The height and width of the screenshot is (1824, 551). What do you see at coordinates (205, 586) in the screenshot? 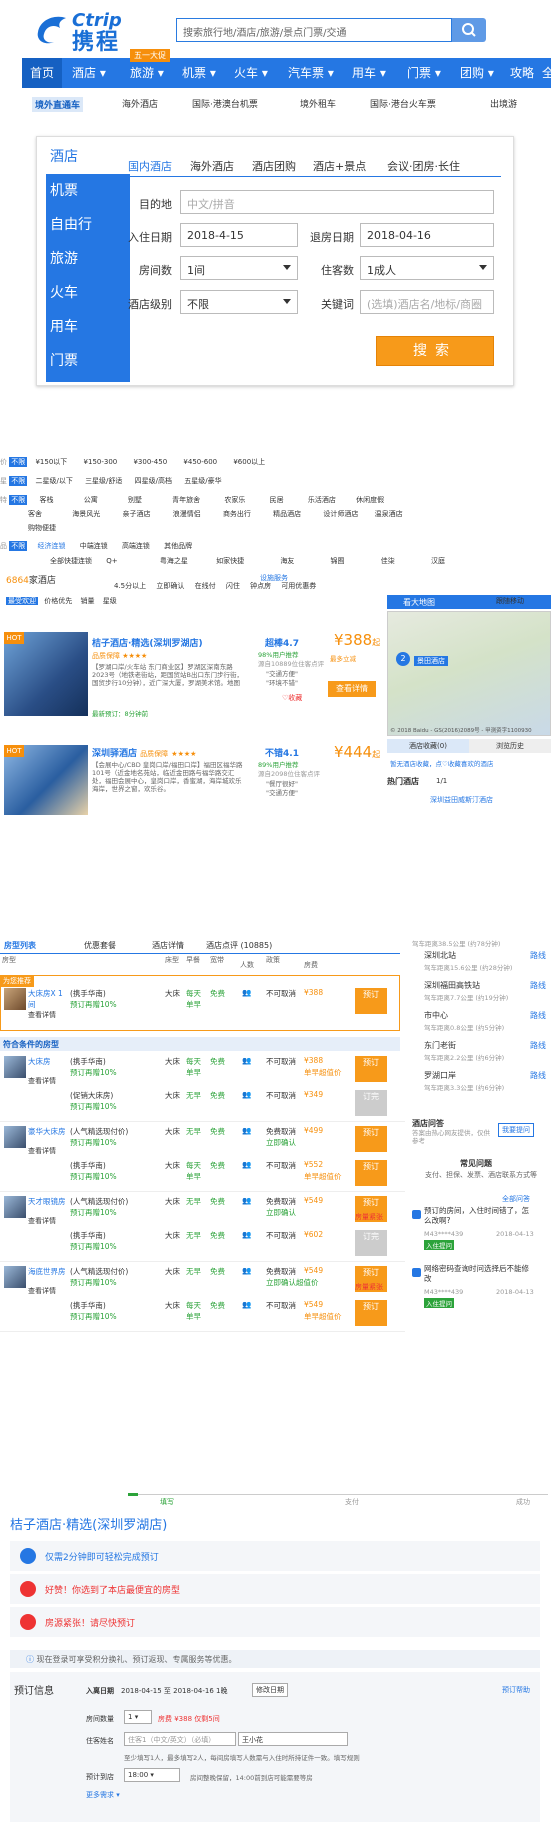
I see `qf-online: 在线付` at bounding box center [205, 586].